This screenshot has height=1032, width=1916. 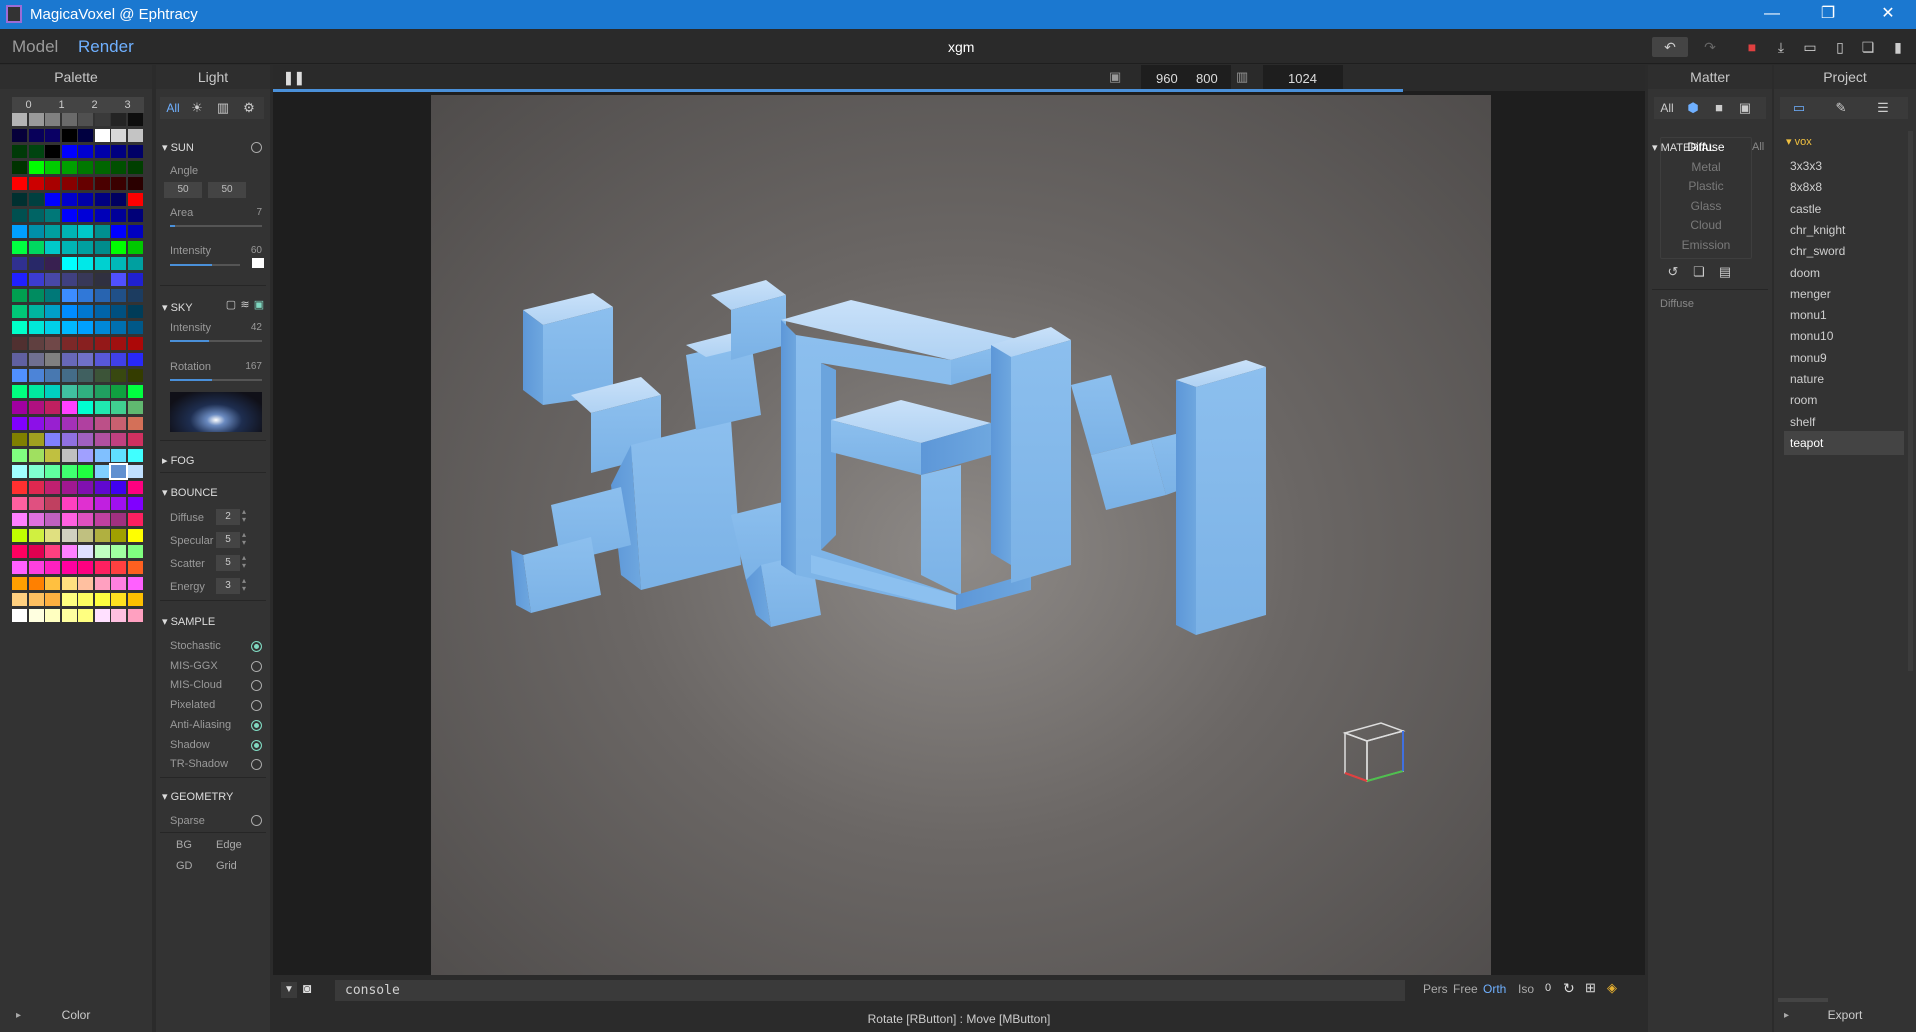 What do you see at coordinates (1699, 272) in the screenshot?
I see `copy-material-icon: ❏` at bounding box center [1699, 272].